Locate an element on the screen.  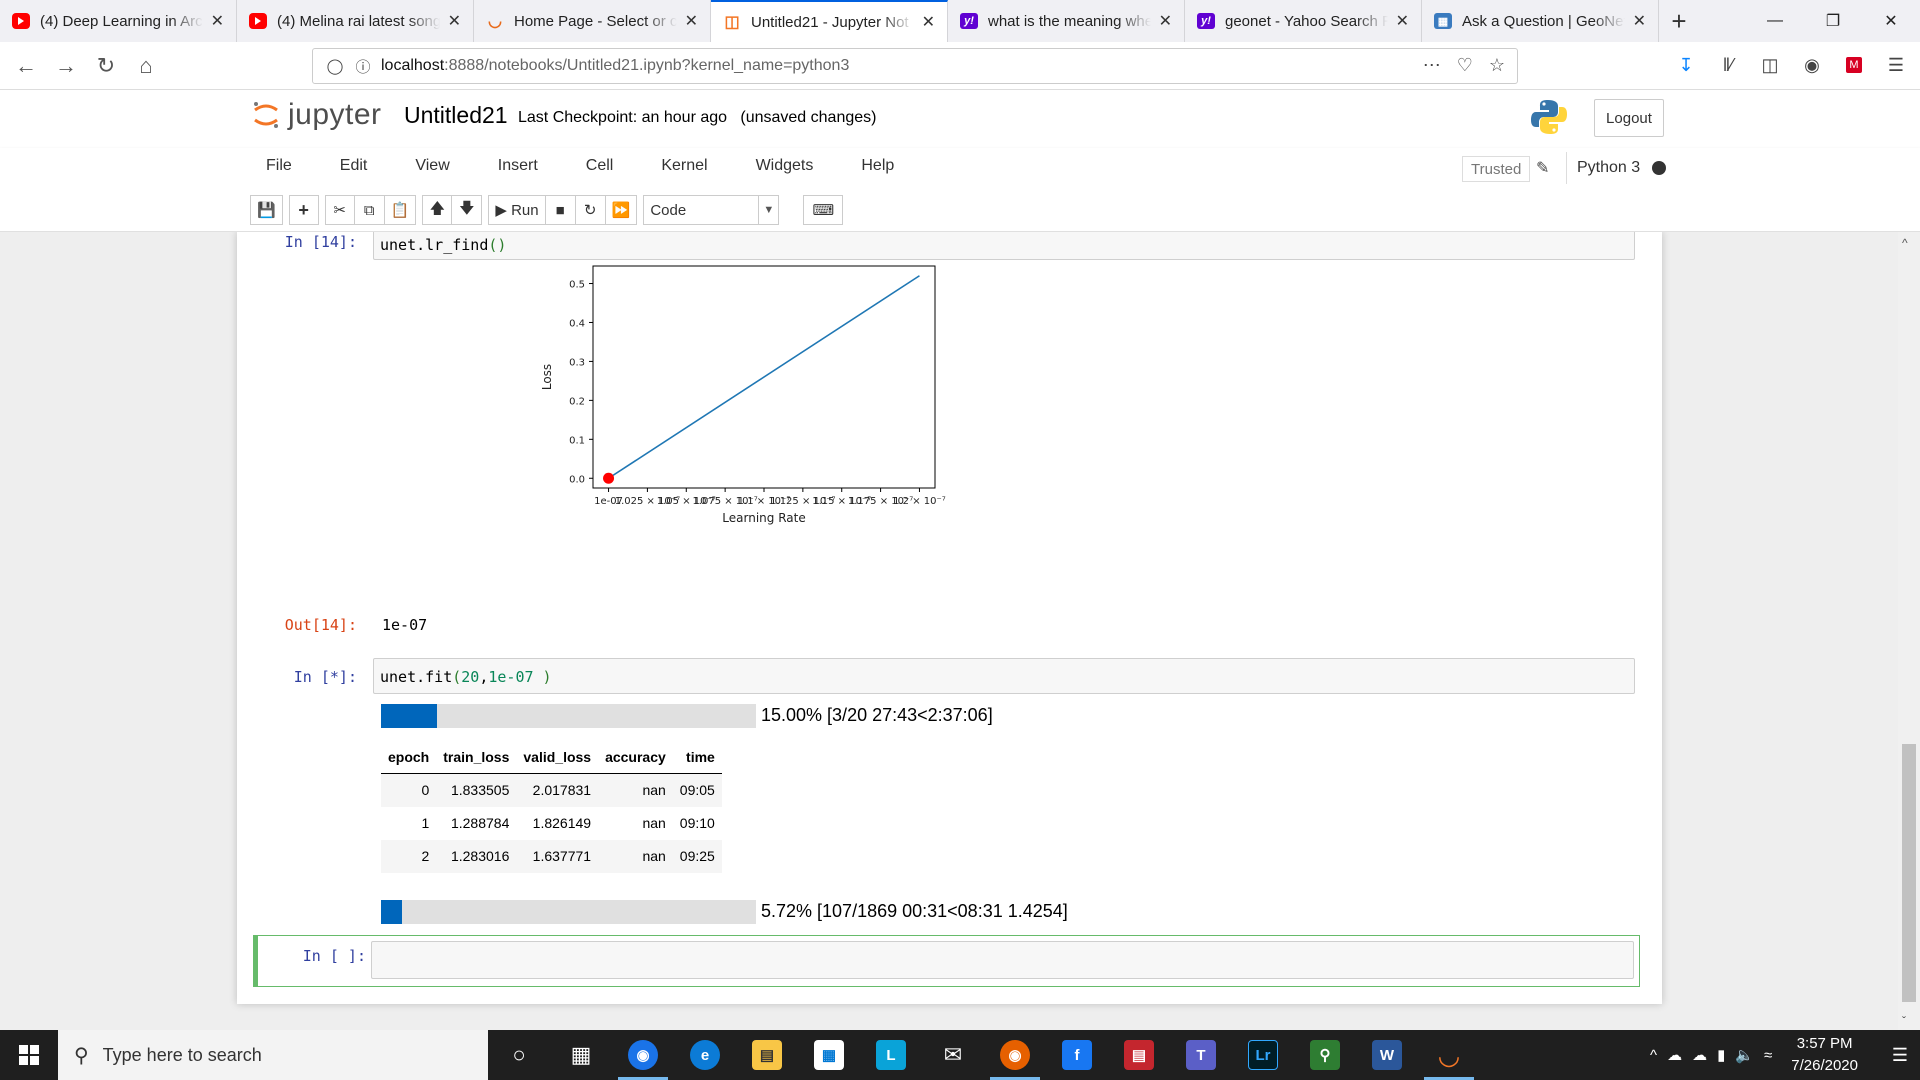
more-actions-icon: ⋯ is located at coordinates (1432, 65).